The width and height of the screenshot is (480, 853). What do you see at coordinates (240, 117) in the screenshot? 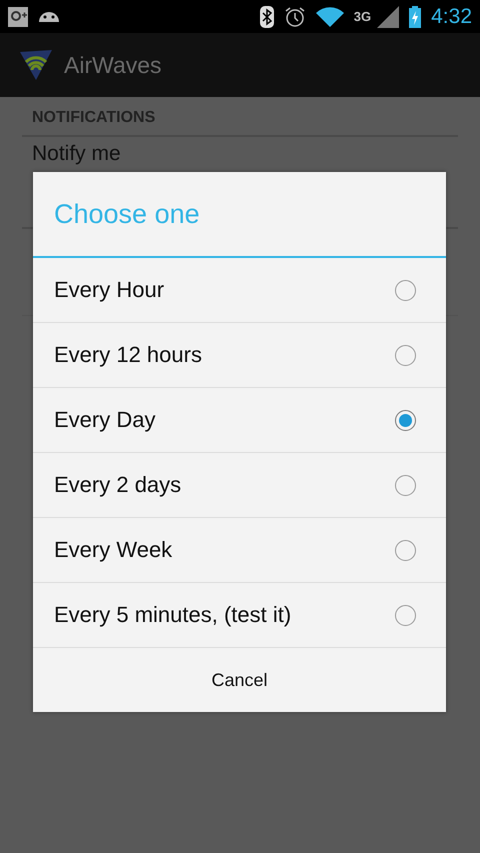
I see `section-header: NOTIFICATIONS` at bounding box center [240, 117].